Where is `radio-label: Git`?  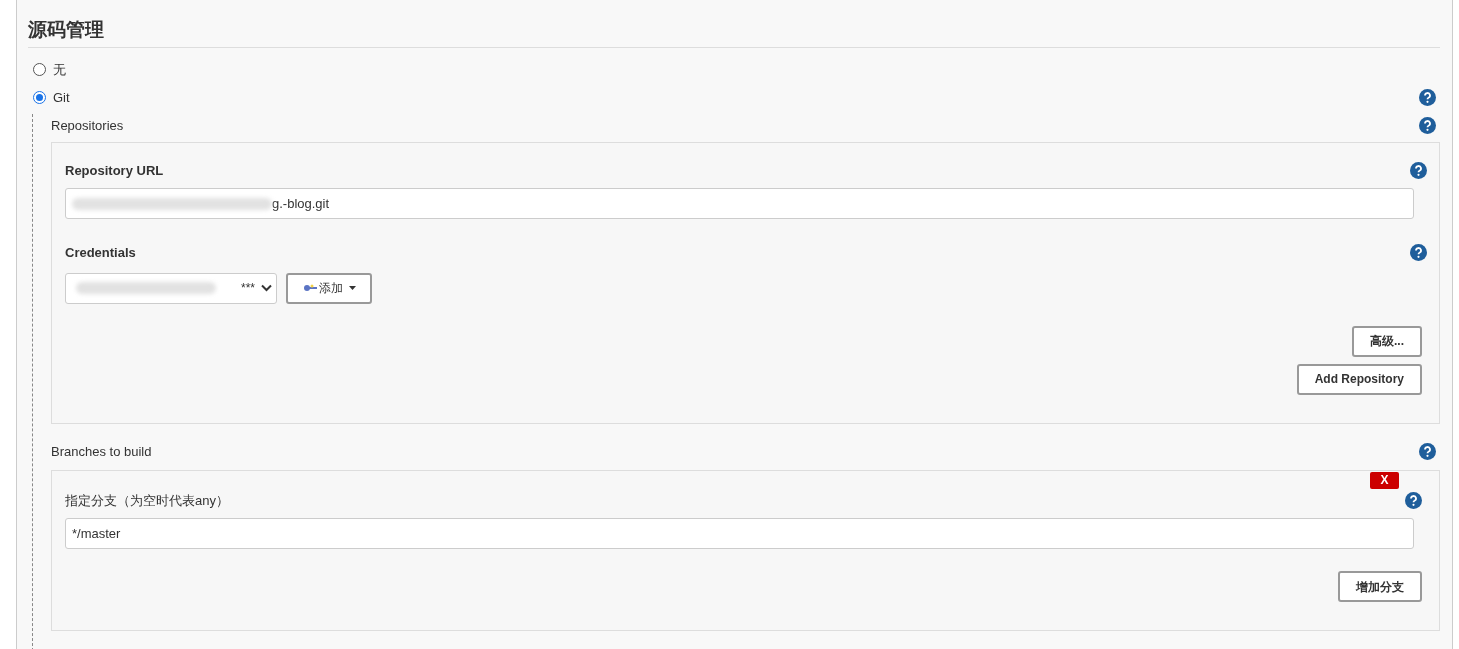
radio-label: Git is located at coordinates (61, 98).